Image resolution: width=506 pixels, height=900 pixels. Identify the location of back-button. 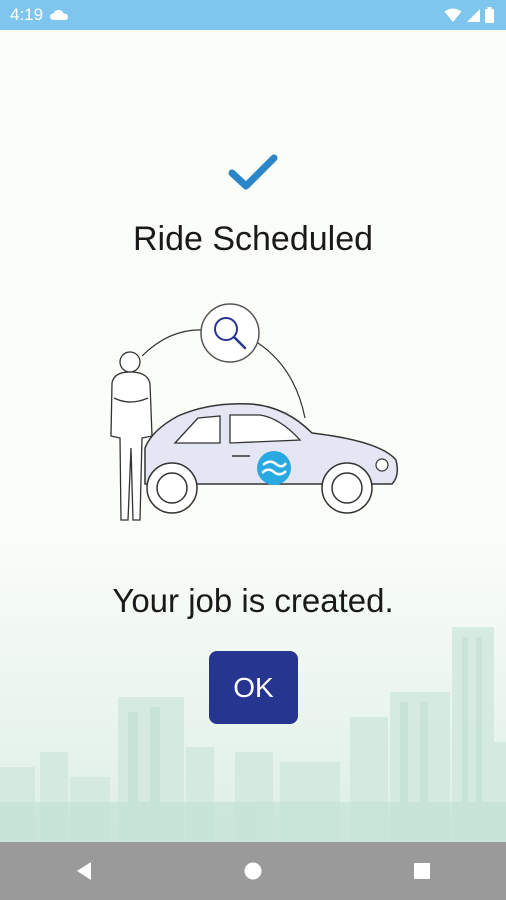
(84, 871).